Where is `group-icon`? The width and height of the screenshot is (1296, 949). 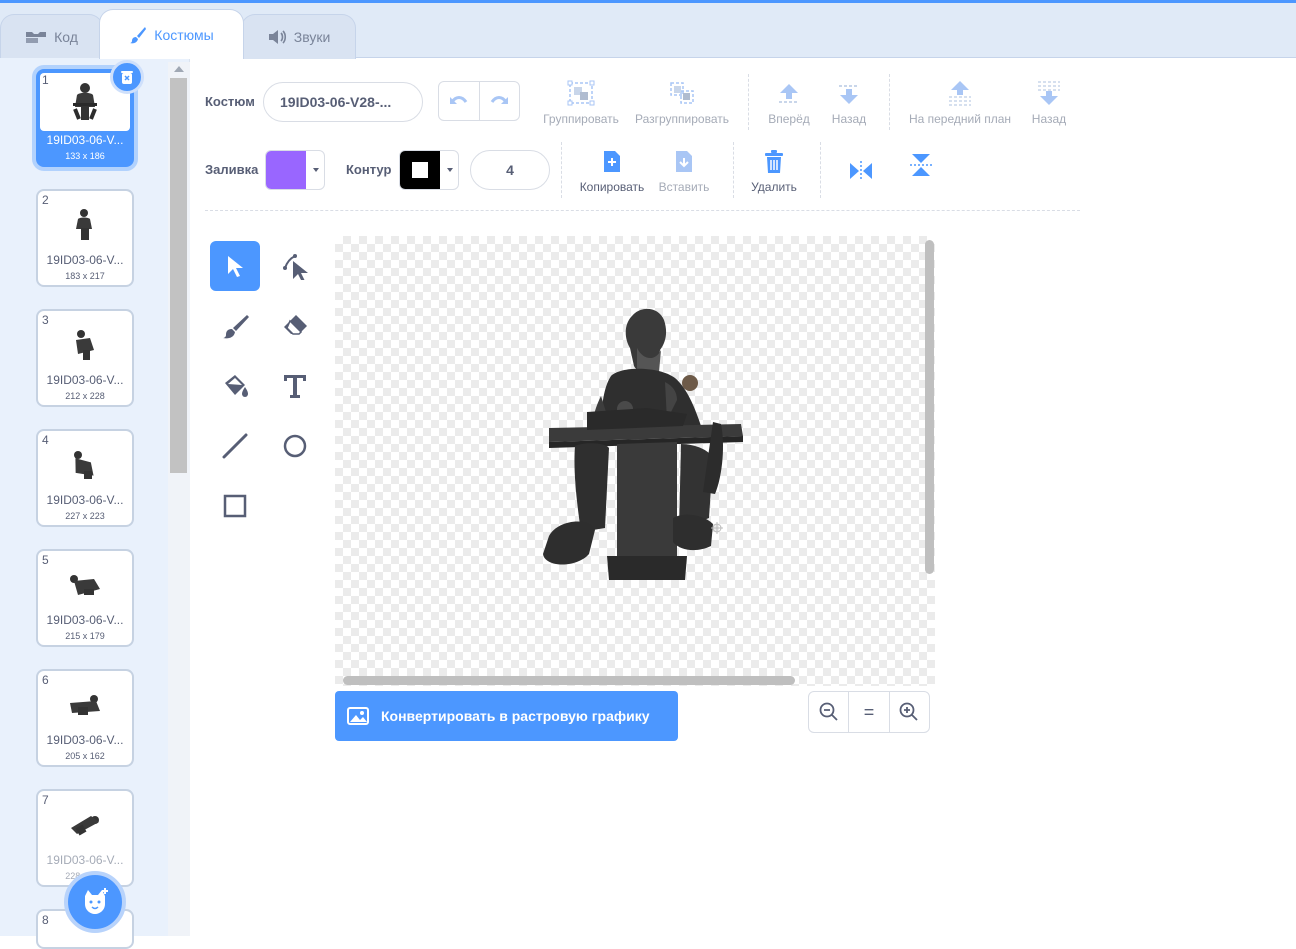
group-icon is located at coordinates (581, 93).